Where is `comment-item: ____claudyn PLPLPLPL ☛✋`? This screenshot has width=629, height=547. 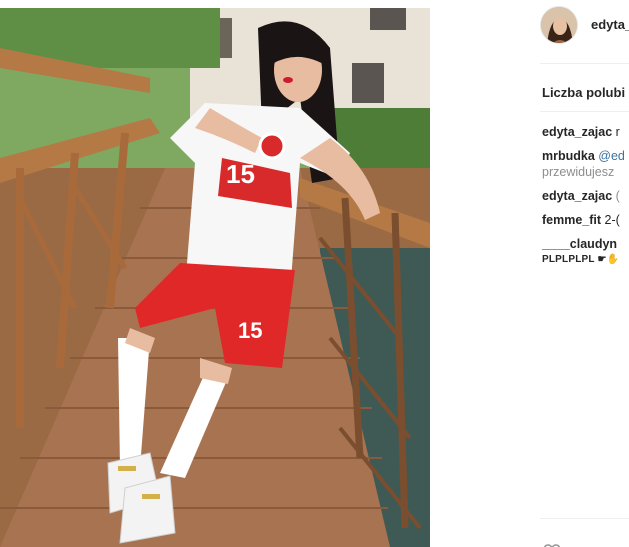
comment-item: ____claudyn PLPLPLPL ☛✋ is located at coordinates (585, 252).